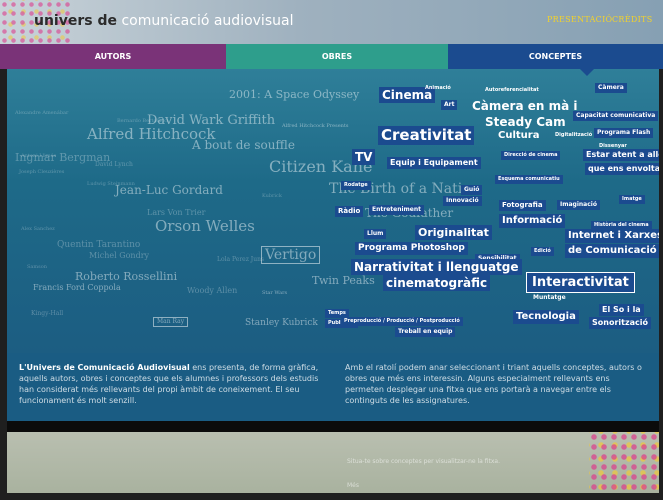 The image size is (663, 500). What do you see at coordinates (343, 280) in the screenshot?
I see `cloud-word: Twin Peaks` at bounding box center [343, 280].